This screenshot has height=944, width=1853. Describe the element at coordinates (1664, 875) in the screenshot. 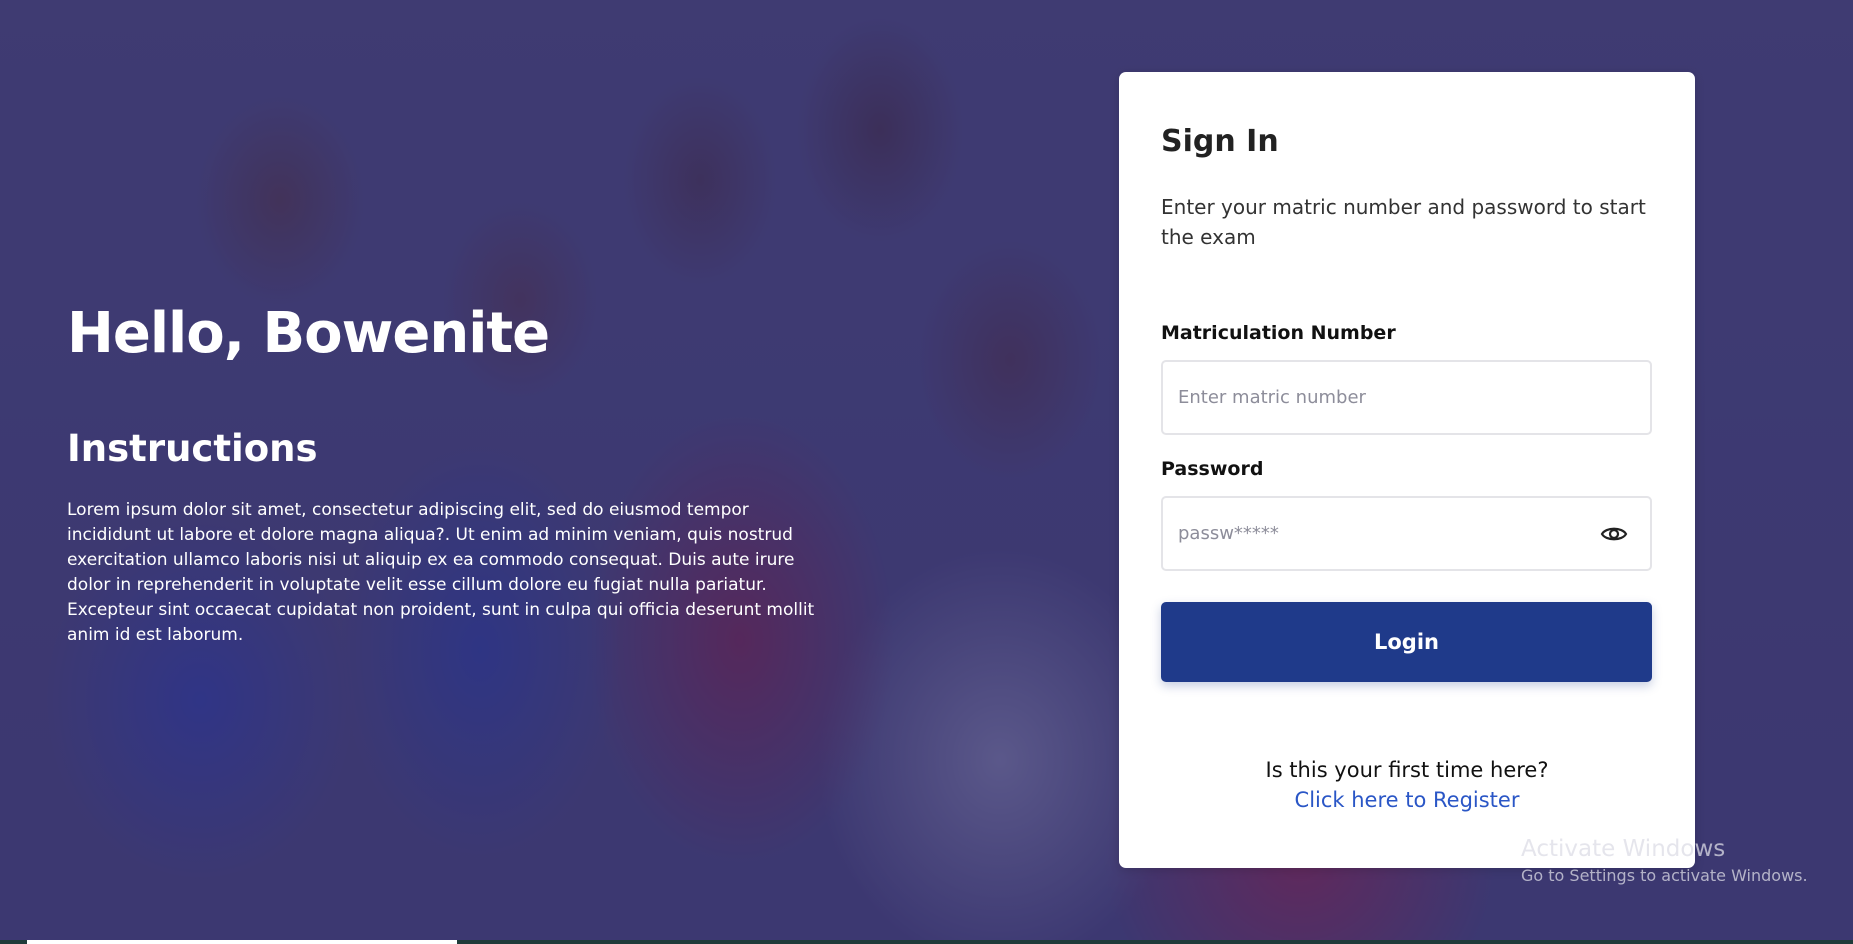

I see `watermark-subtitle: Go to Settings to activate Windows.` at that location.